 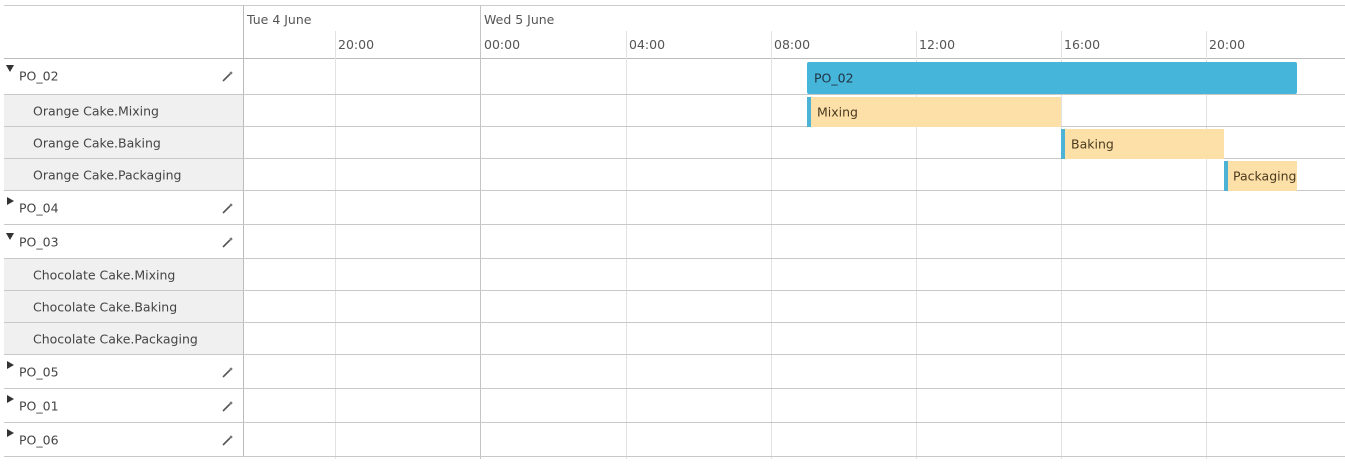 What do you see at coordinates (1082, 44) in the screenshot?
I see `hour-label: 16:00` at bounding box center [1082, 44].